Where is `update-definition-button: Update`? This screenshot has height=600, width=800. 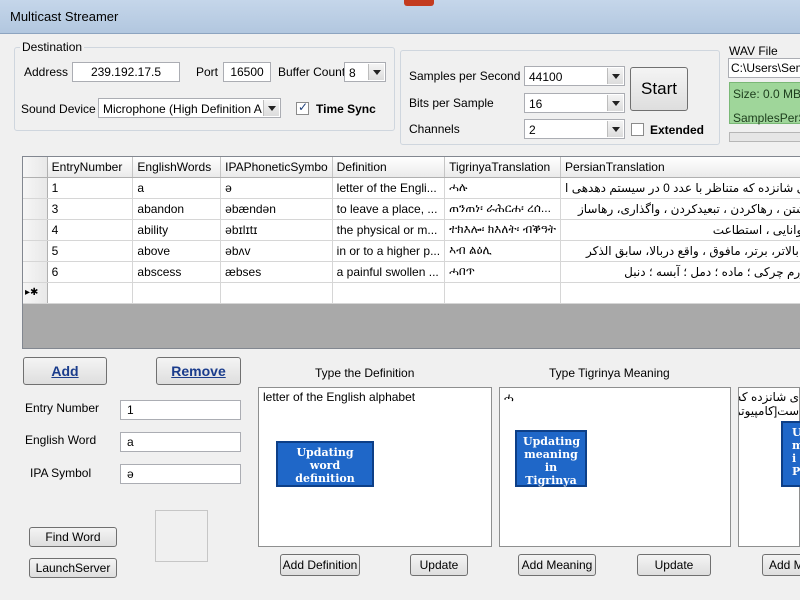
update-definition-button: Update is located at coordinates (439, 565).